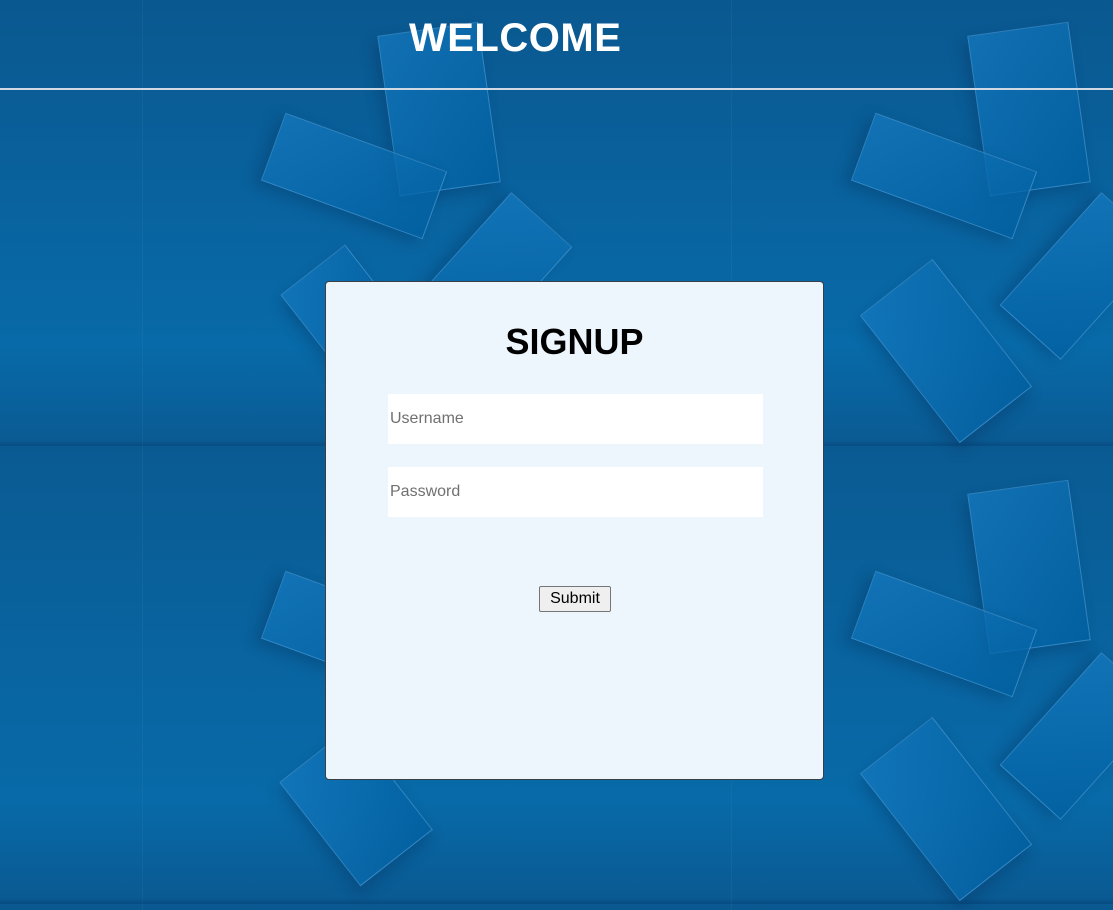  Describe the element at coordinates (575, 492) in the screenshot. I see `password-input` at that location.